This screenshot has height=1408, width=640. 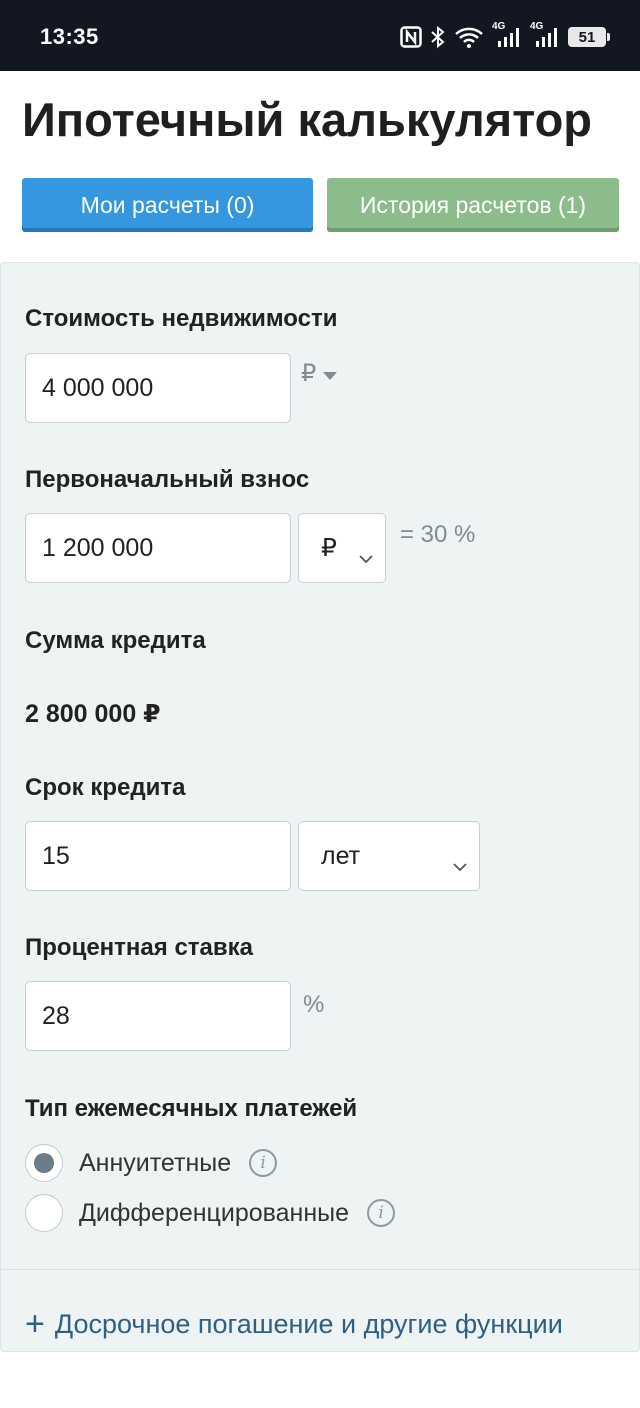 I want to click on my-calculations-button: Мои расчеты (0), so click(x=167, y=205).